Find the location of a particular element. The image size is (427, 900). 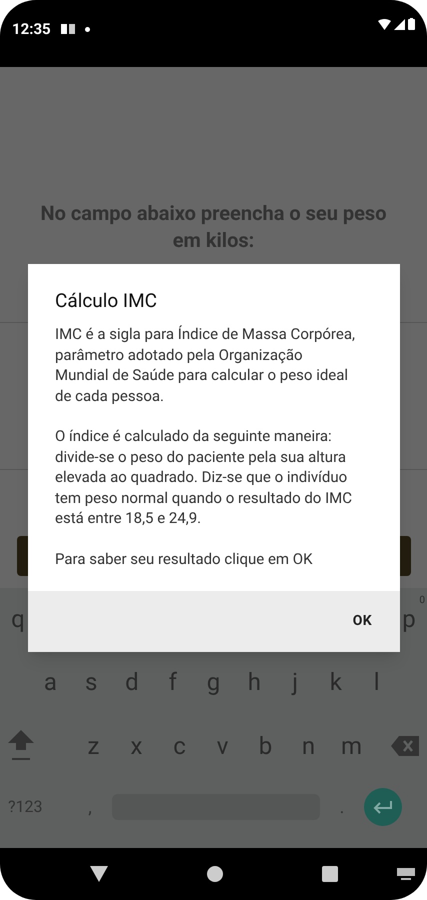

back-icon is located at coordinates (99, 874).